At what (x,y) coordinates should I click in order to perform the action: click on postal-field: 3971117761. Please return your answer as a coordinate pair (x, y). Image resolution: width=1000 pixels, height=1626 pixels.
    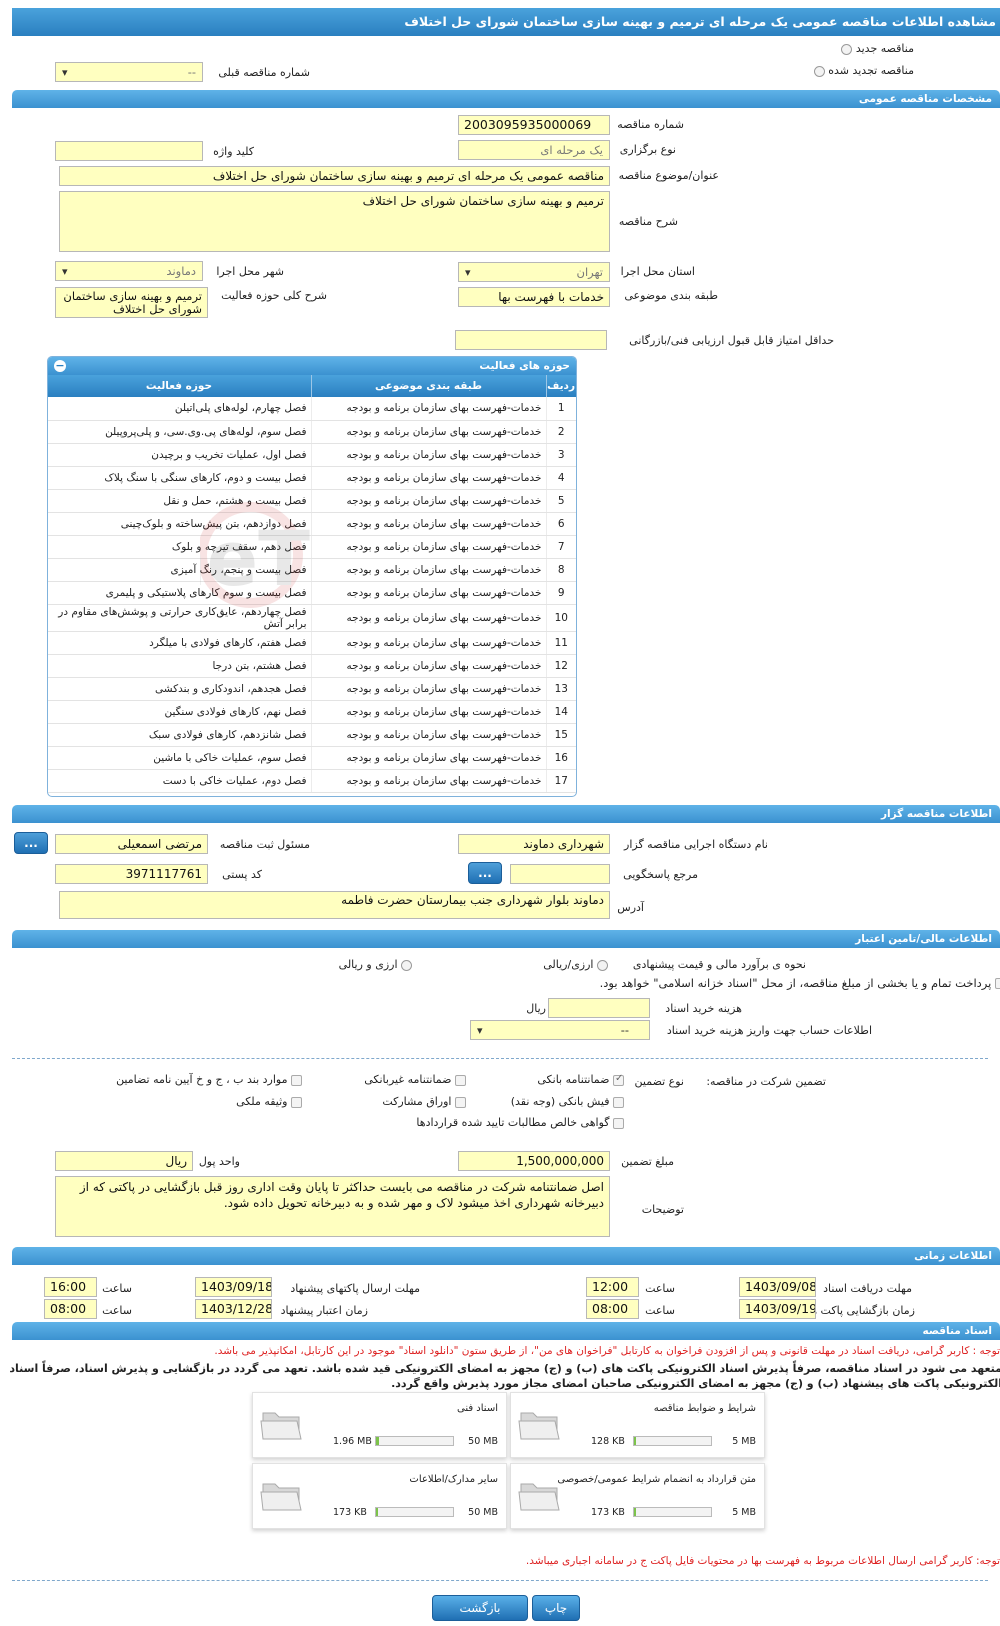
    Looking at the image, I should click on (131, 874).